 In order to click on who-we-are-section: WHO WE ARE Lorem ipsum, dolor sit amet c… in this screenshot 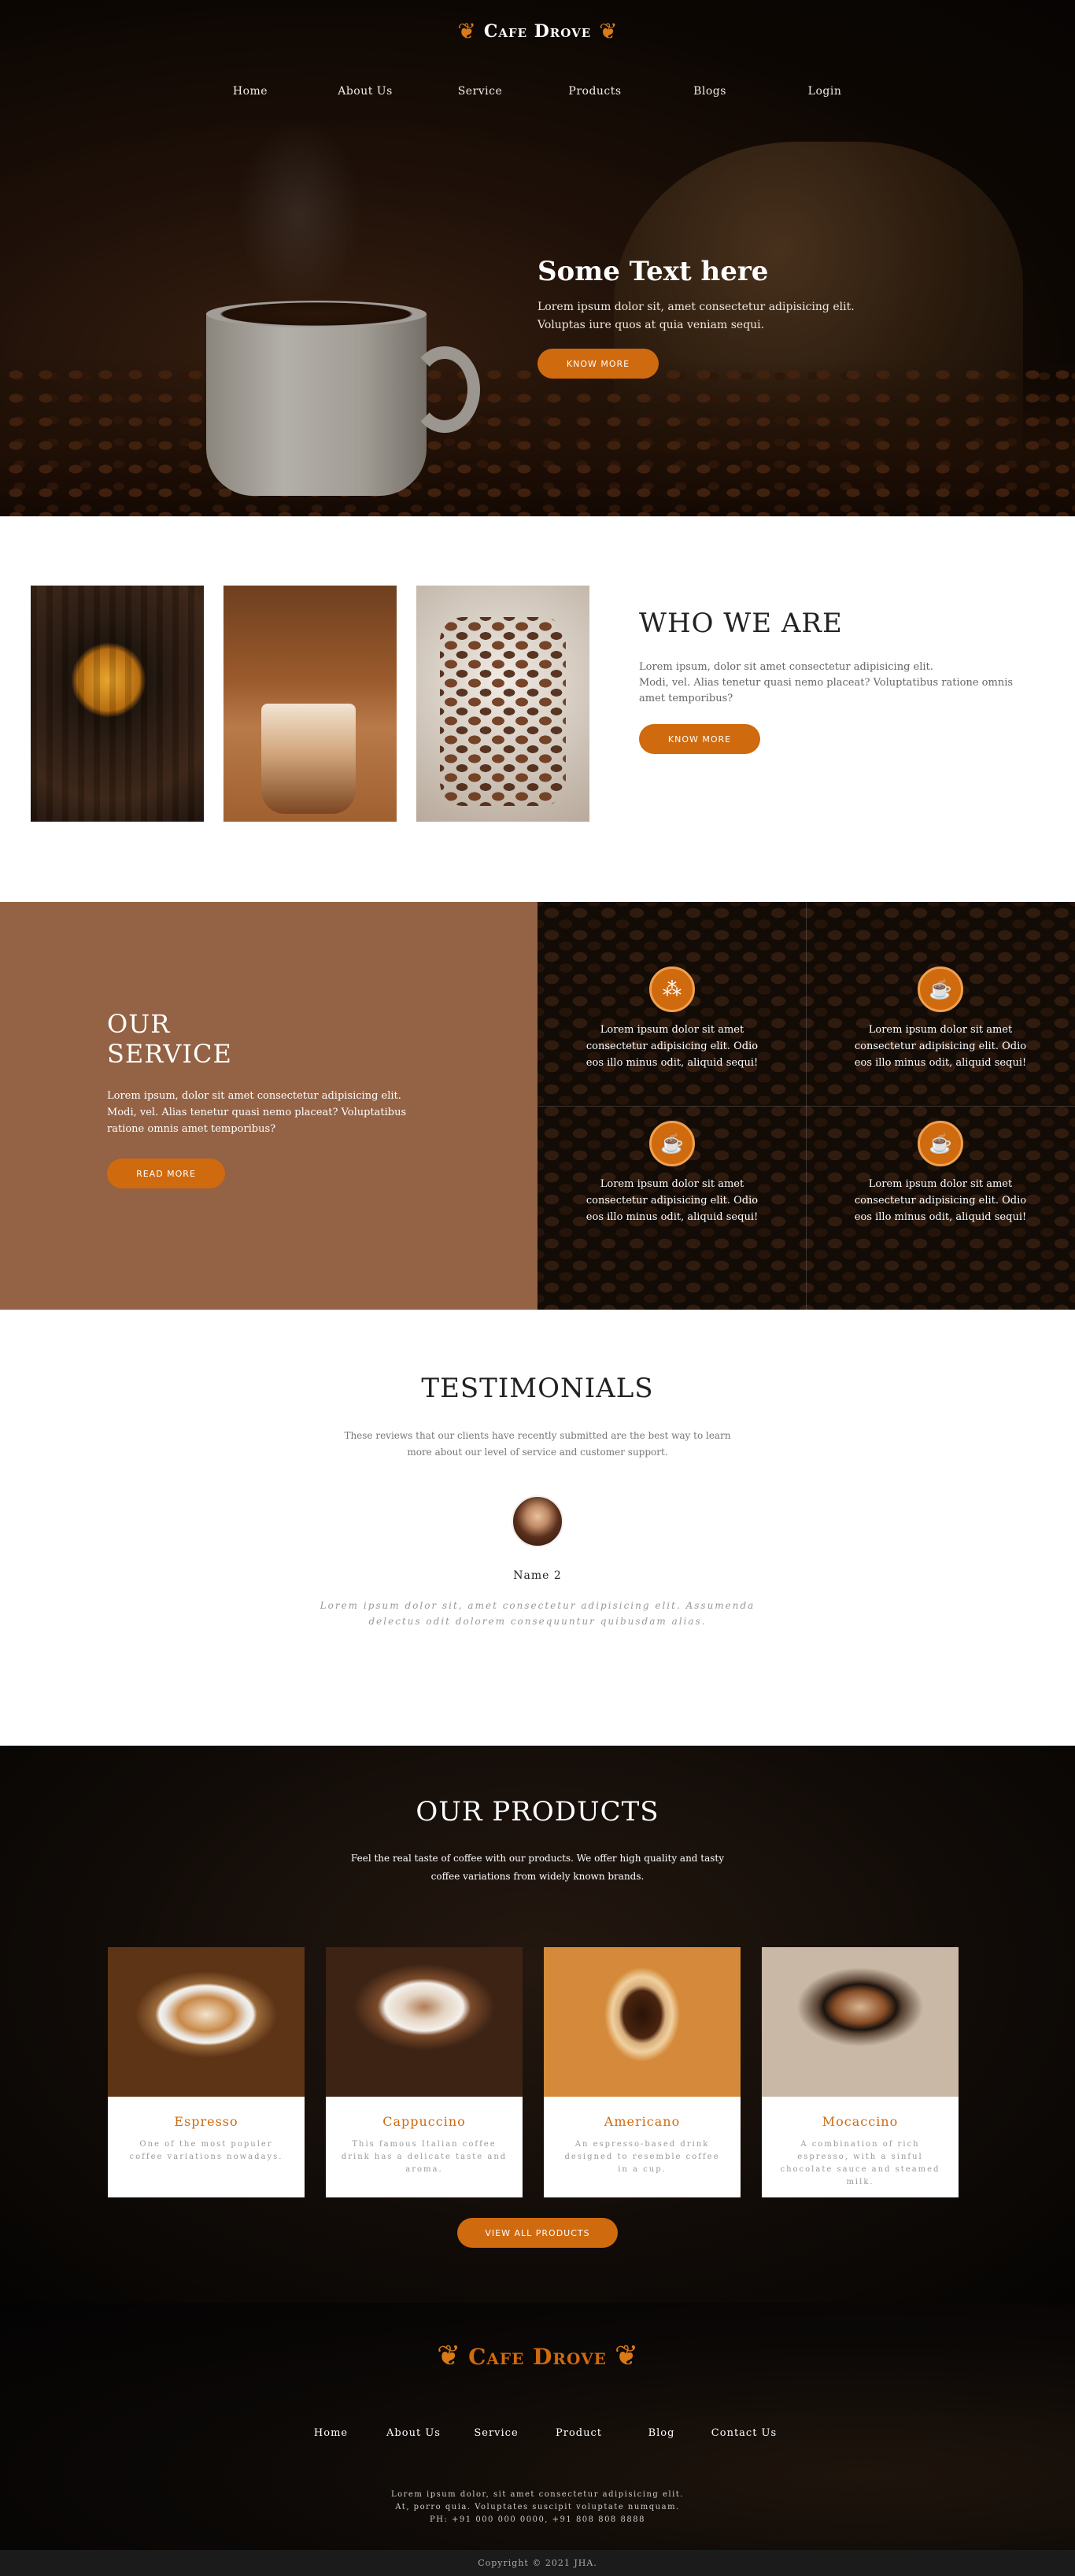, I will do `click(537, 709)`.